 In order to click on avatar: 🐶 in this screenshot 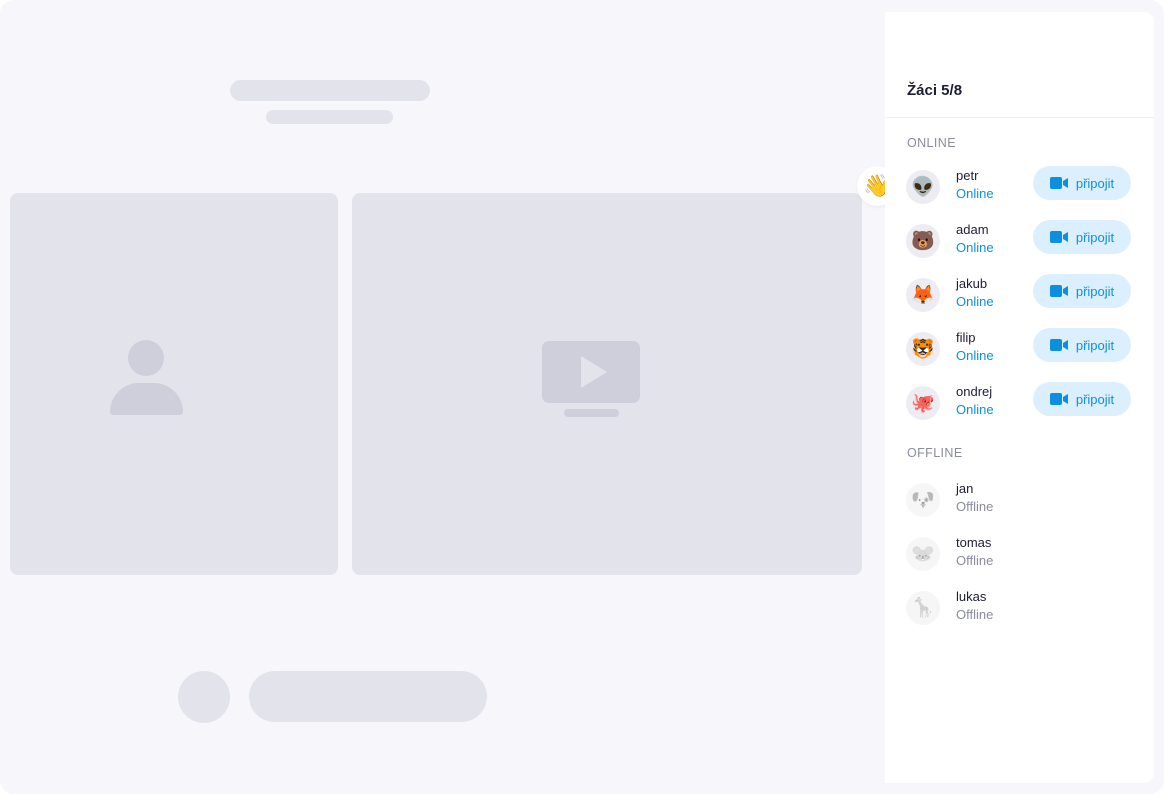, I will do `click(923, 500)`.